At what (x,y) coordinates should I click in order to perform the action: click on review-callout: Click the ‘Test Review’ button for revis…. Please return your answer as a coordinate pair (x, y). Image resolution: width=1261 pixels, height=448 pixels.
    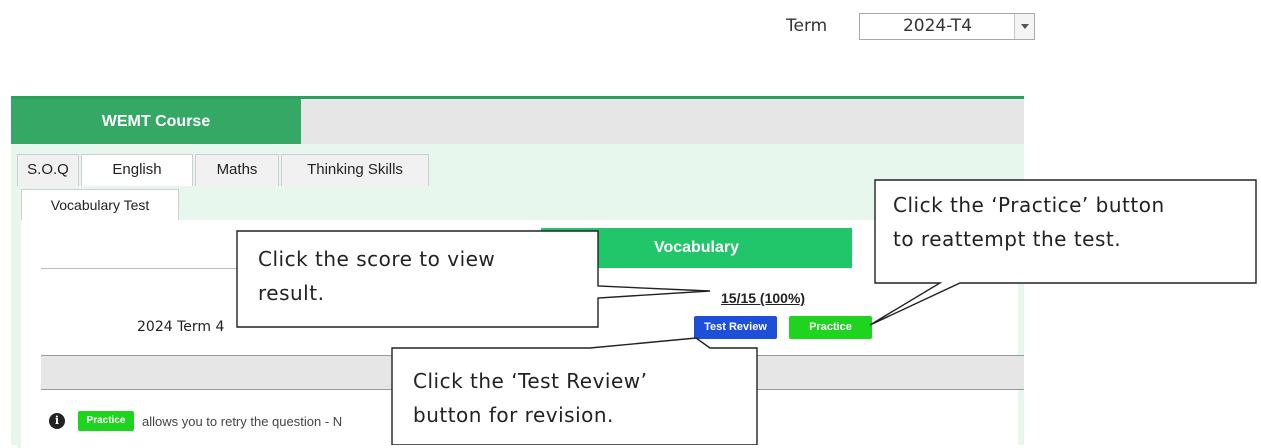
    Looking at the image, I should click on (530, 398).